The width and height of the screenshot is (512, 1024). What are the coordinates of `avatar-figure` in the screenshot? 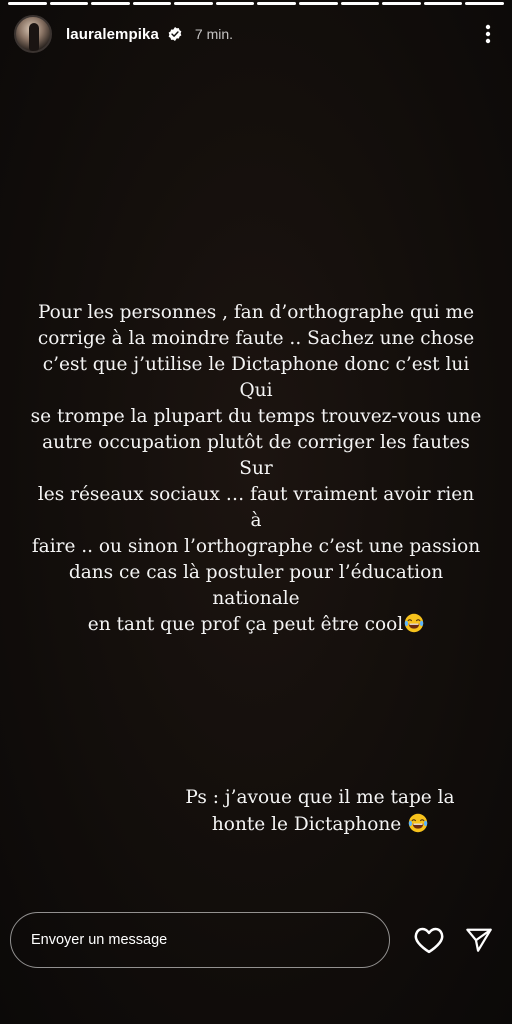 It's located at (34, 37).